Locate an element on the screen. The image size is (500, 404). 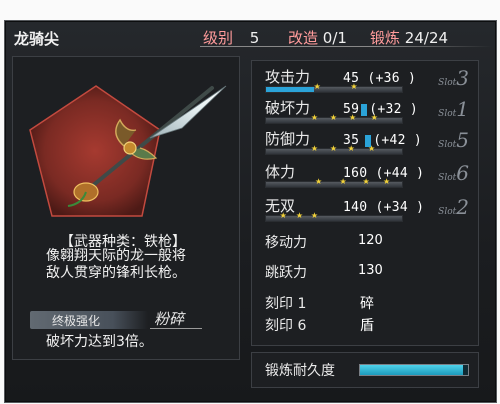
stat-bar-fill is located at coordinates (290, 89).